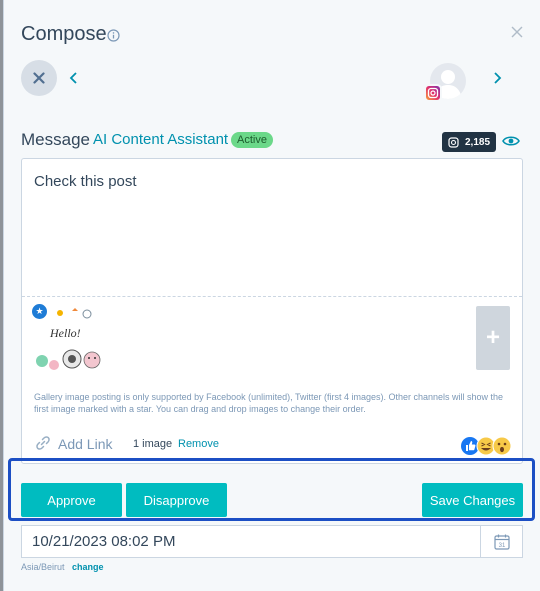 The height and width of the screenshot is (591, 540). Describe the element at coordinates (113, 35) in the screenshot. I see `info-circle-icon` at that location.